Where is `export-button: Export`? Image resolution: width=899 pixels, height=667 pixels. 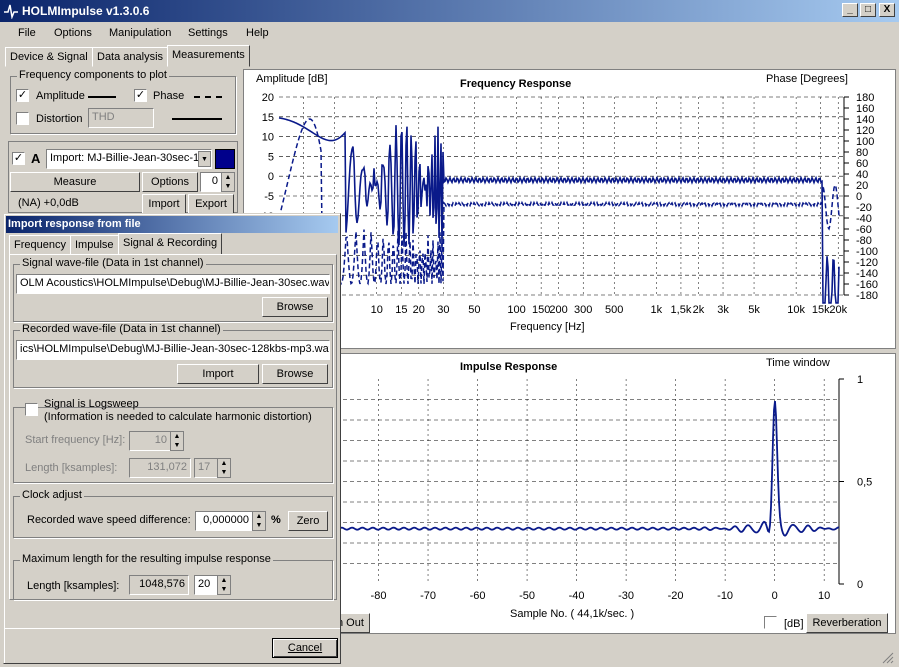
export-button: Export is located at coordinates (211, 204).